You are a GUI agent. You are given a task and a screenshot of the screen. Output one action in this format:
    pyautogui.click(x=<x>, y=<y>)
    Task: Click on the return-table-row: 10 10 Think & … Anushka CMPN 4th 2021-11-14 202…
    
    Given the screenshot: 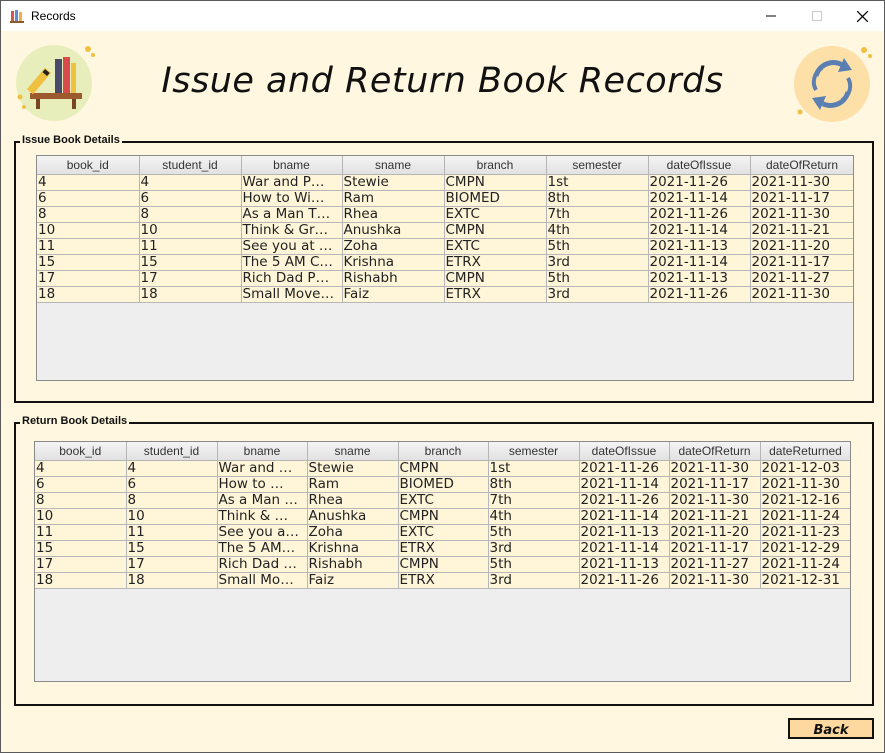 What is the action you would take?
    pyautogui.click(x=442, y=516)
    